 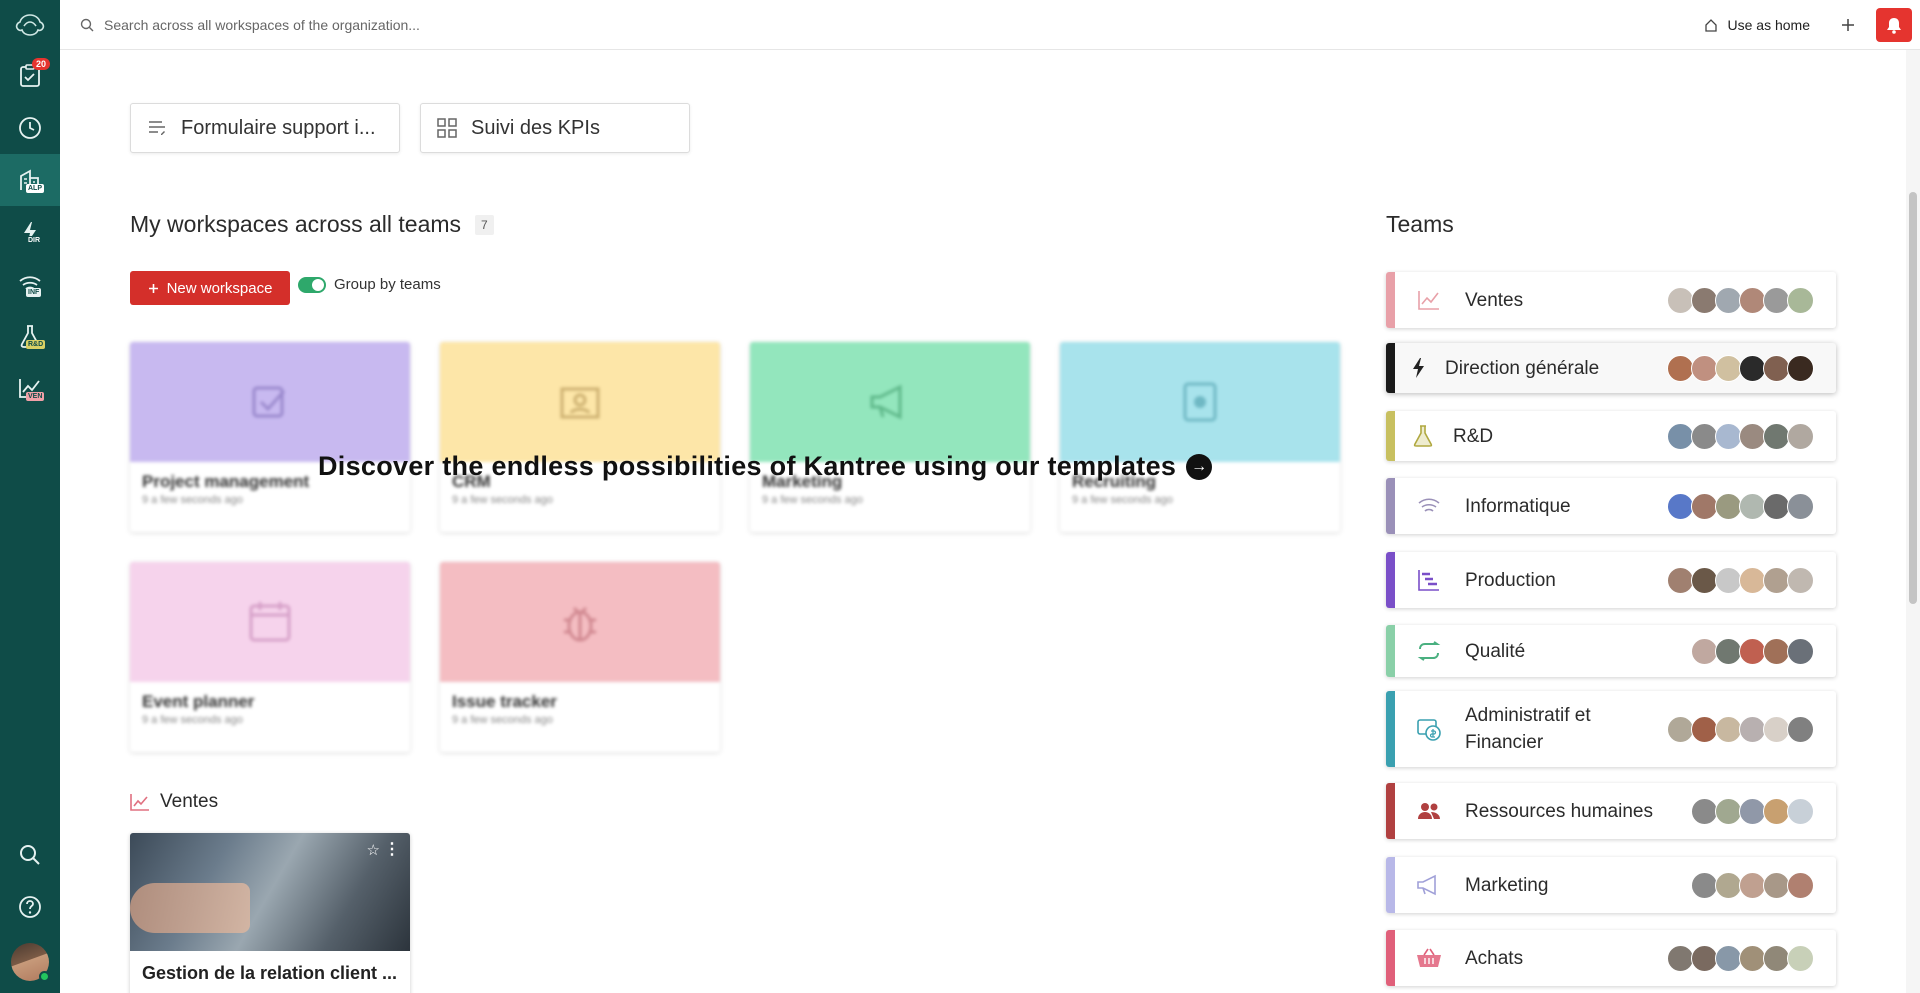 I want to click on online-status-dot, so click(x=44, y=976).